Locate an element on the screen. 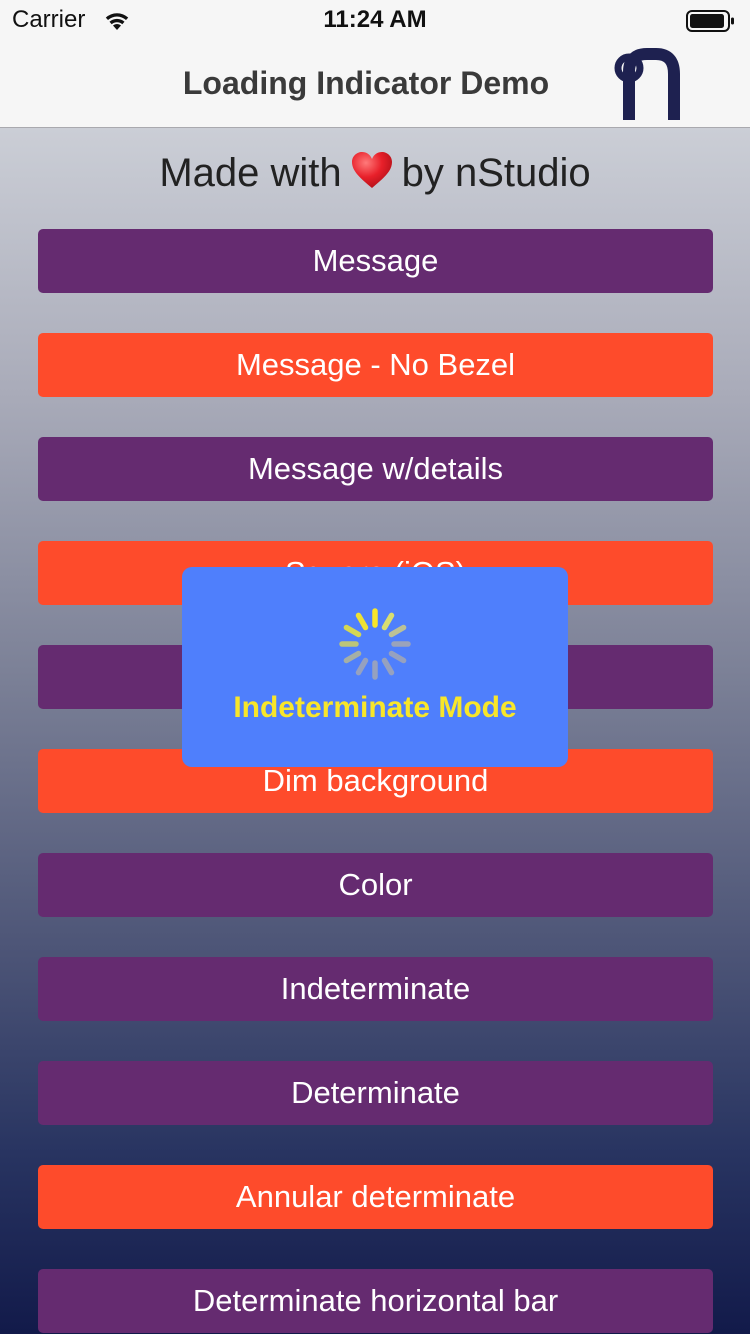  status-time: 11:24 AM is located at coordinates (375, 19).